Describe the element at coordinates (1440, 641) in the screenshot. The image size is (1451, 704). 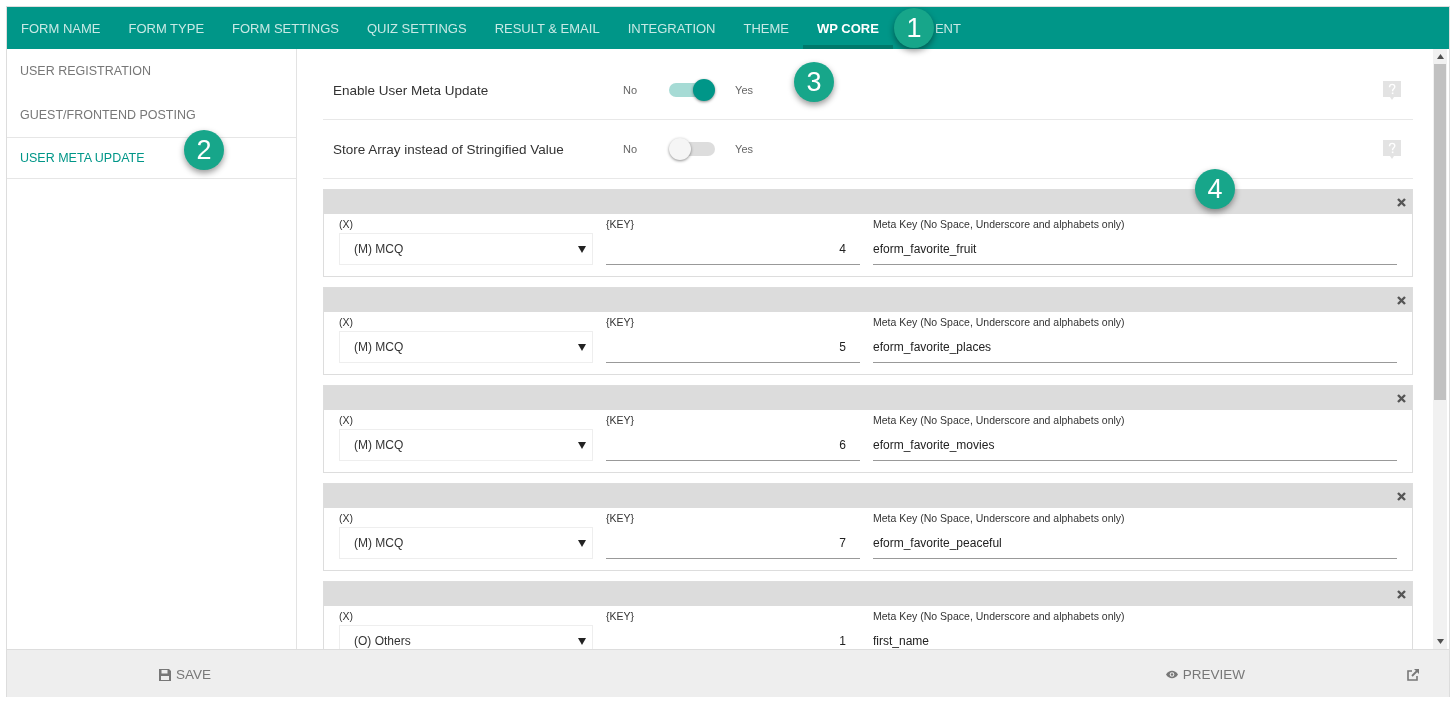
I see `scroll-down-icon` at that location.